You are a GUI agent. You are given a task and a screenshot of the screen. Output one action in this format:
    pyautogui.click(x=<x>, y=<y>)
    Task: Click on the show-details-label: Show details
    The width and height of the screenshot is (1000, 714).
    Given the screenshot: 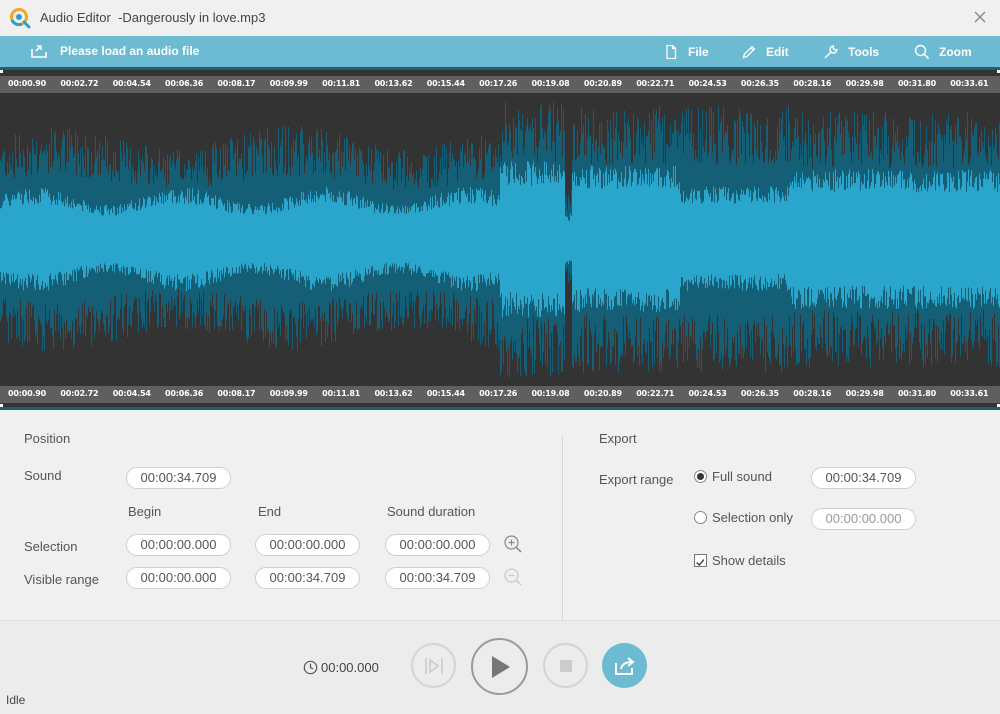 What is the action you would take?
    pyautogui.click(x=749, y=560)
    